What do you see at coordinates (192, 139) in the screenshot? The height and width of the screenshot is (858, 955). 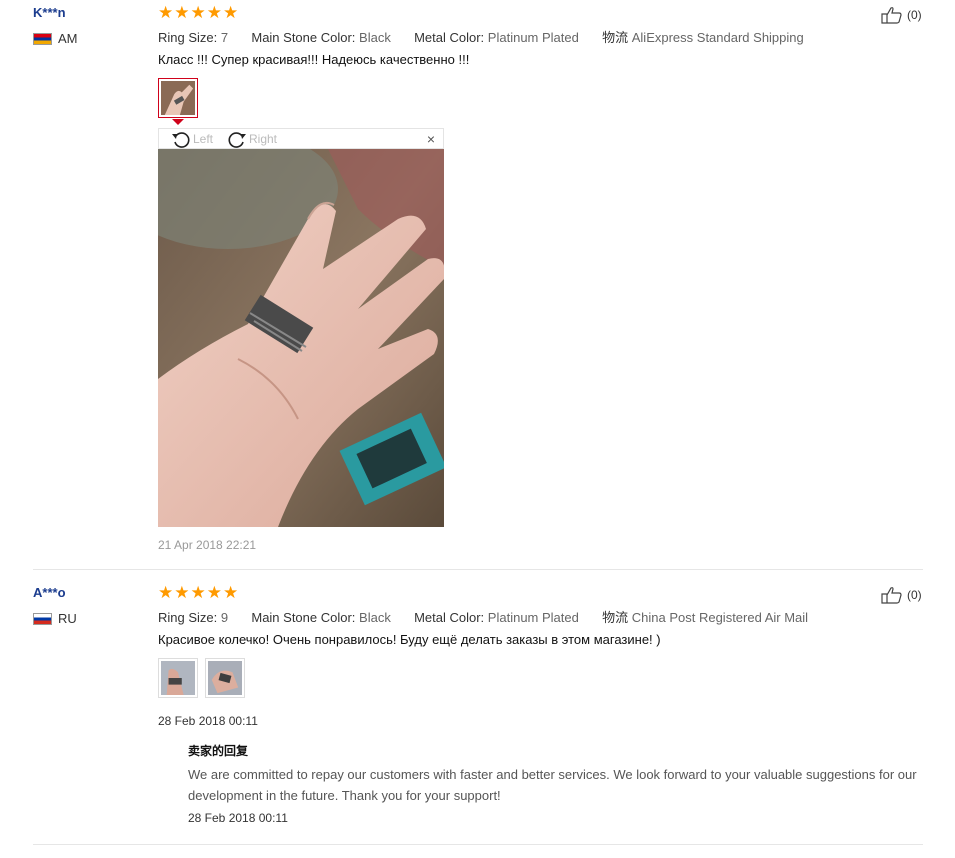 I see `rotate-left-button: Left` at bounding box center [192, 139].